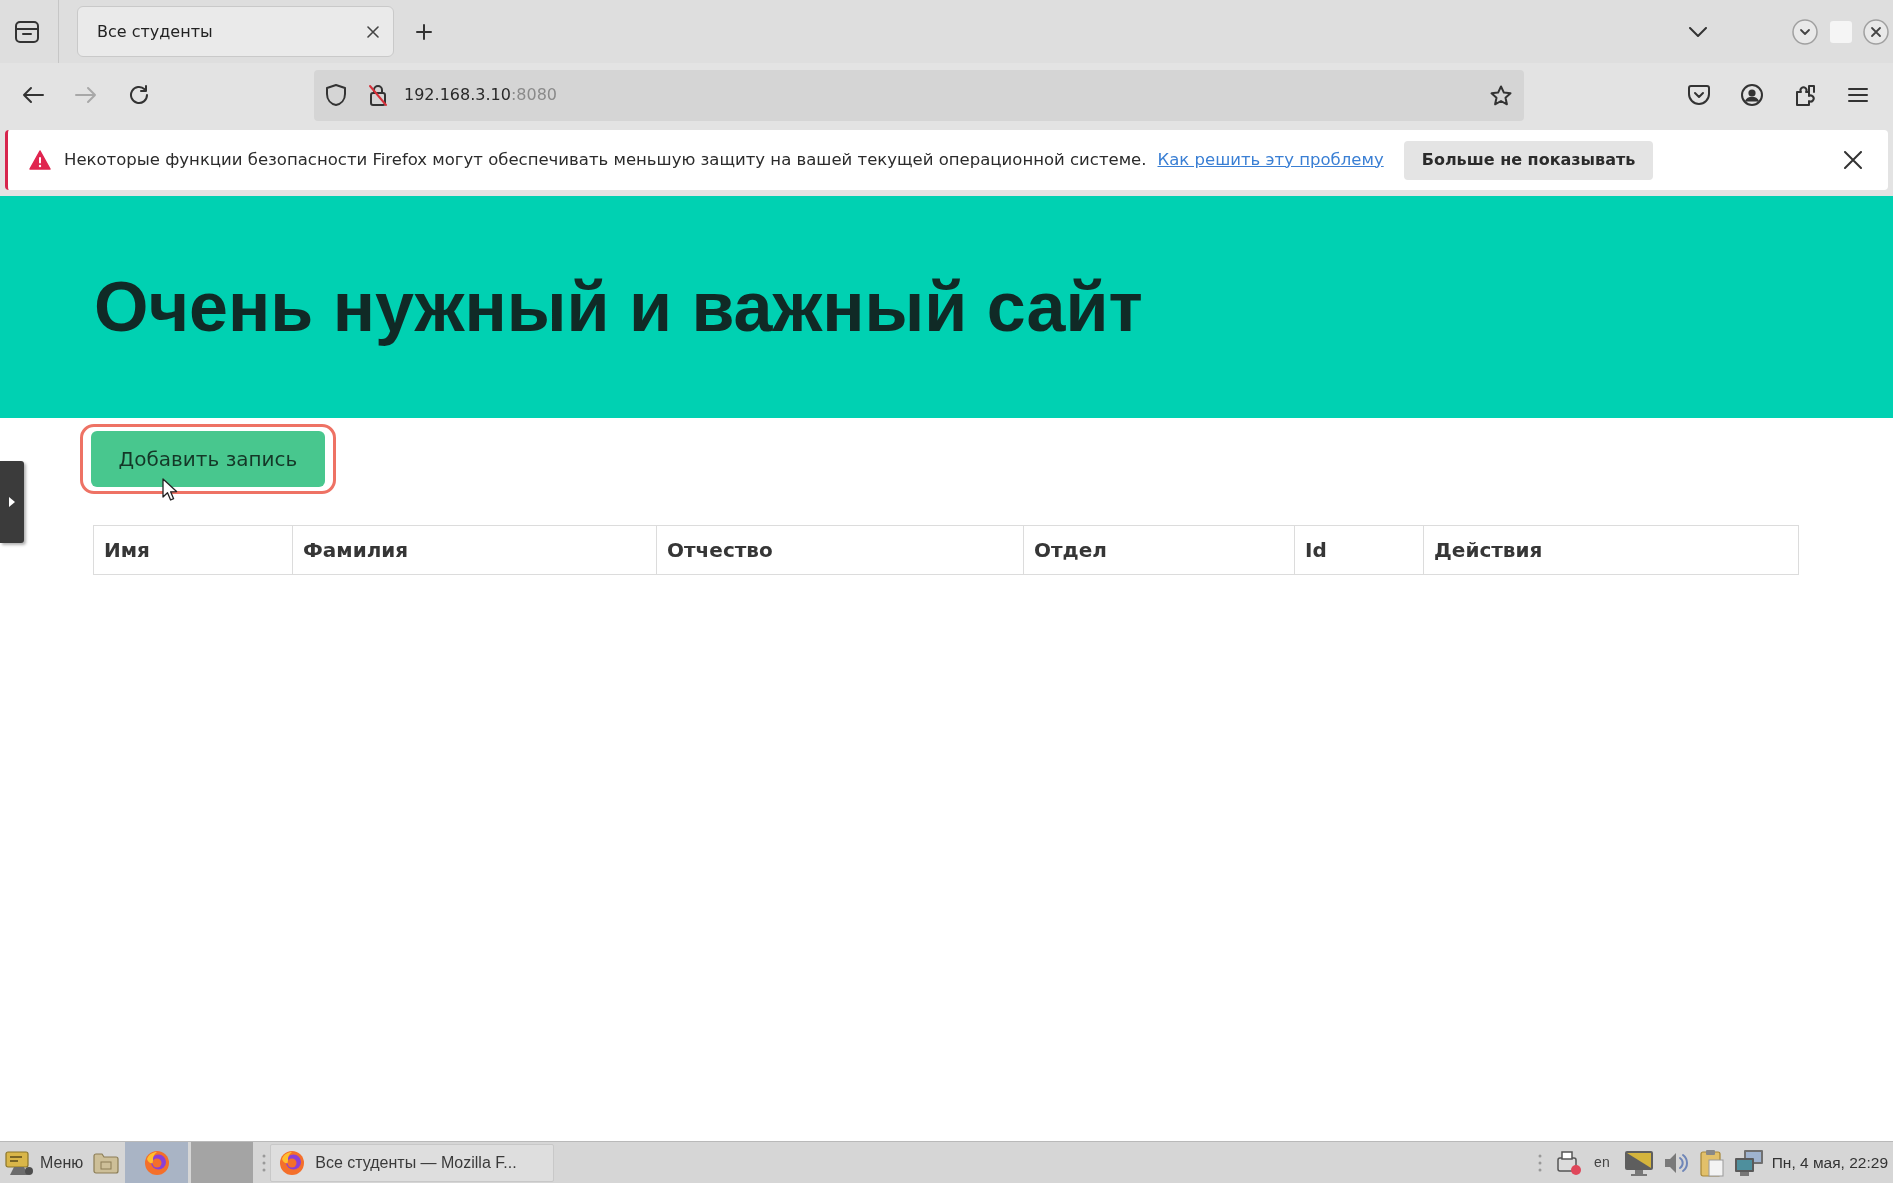  Describe the element at coordinates (605, 159) in the screenshot. I see `notification-message: Некоторые функции безопасности Firefox могут обеспечивать меньшую защиту на вашей текущей операционной системе.` at that location.